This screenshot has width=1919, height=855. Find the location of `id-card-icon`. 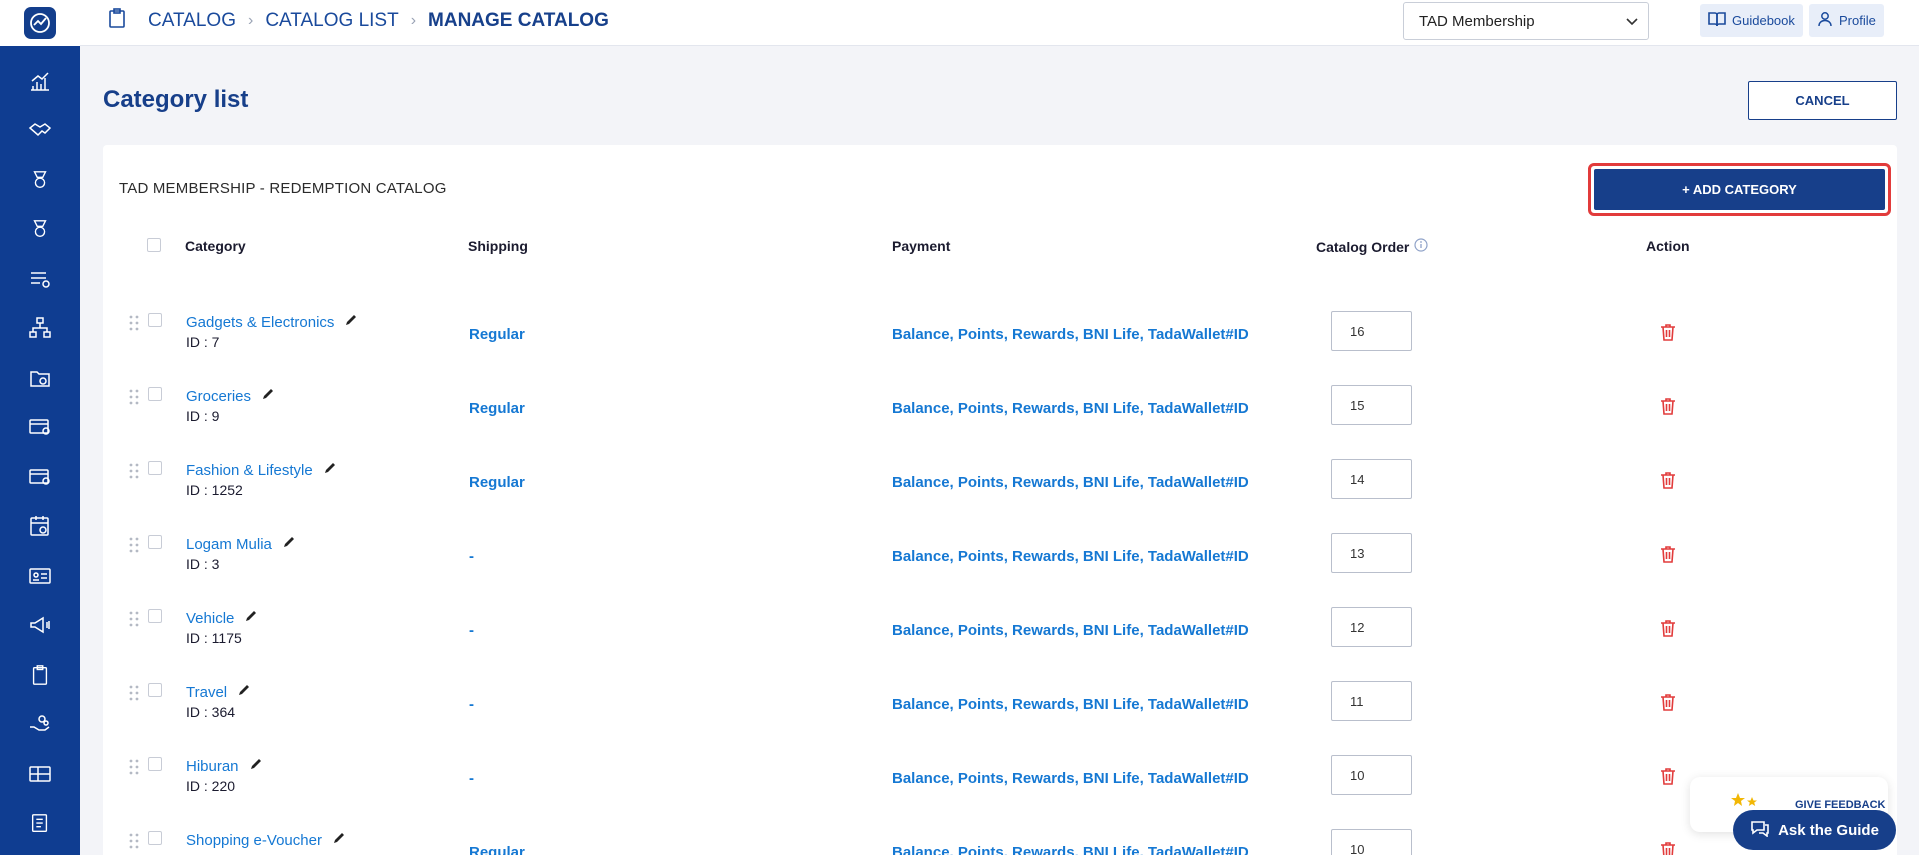

id-card-icon is located at coordinates (40, 576).